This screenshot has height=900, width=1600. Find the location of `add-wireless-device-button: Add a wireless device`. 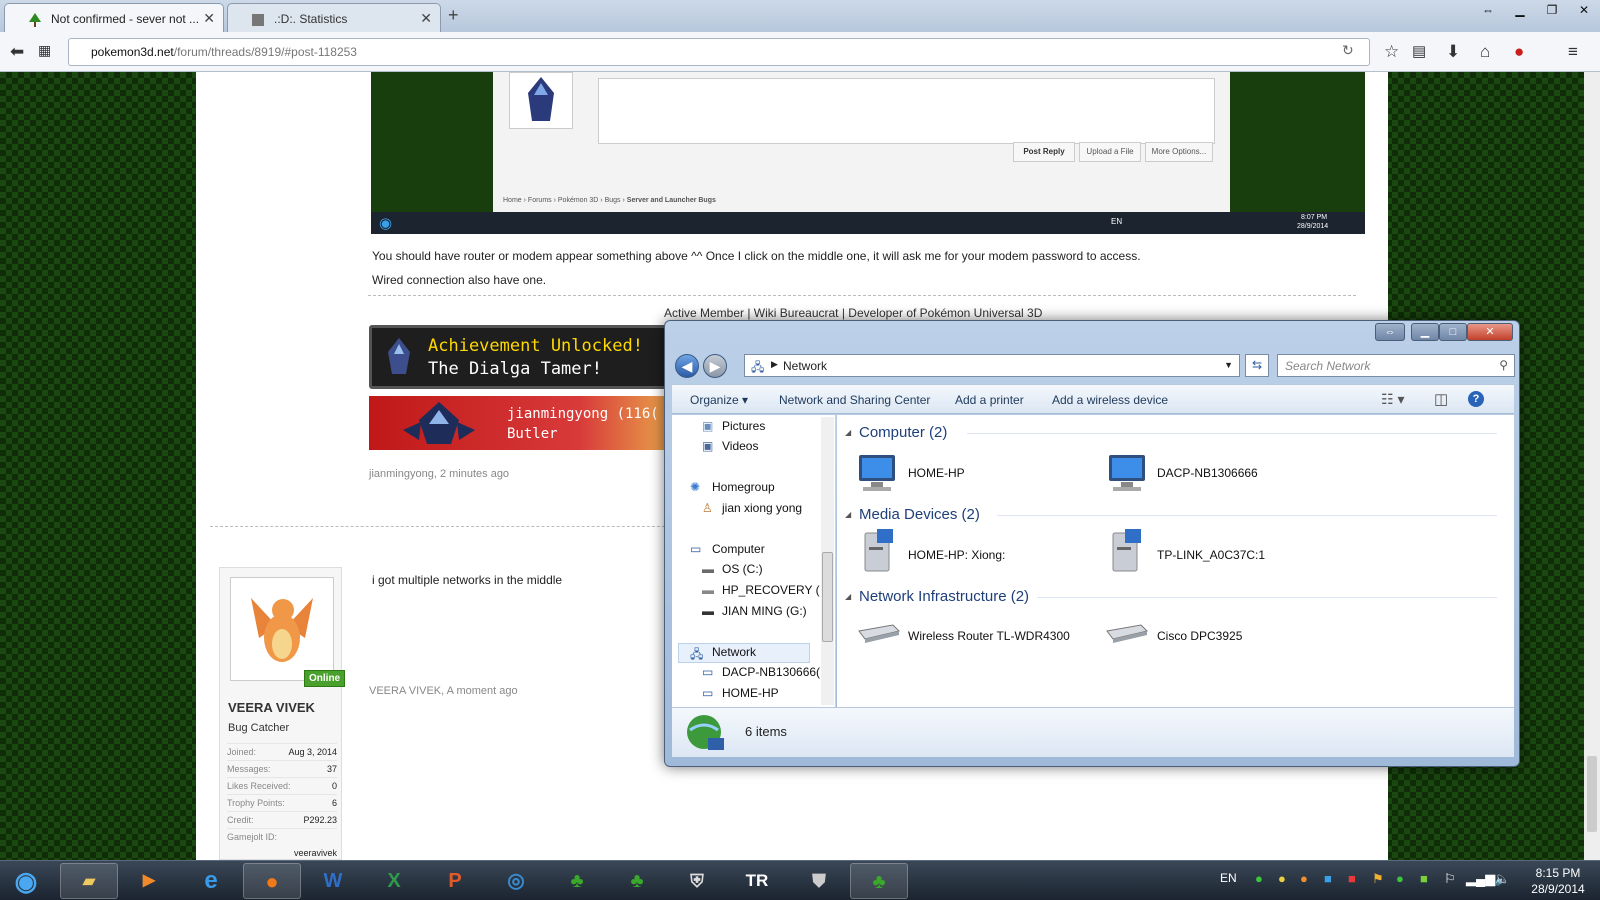

add-wireless-device-button: Add a wireless device is located at coordinates (1110, 400).